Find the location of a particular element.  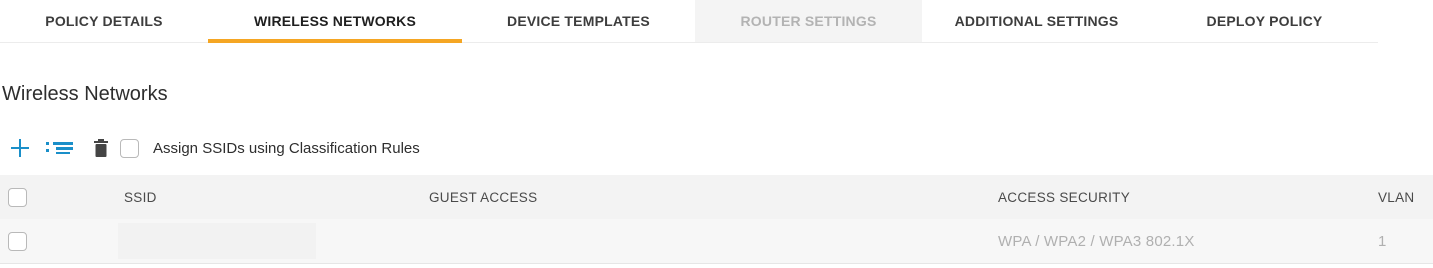

column-header-access-security: ACCESS SECURITY is located at coordinates (1064, 197).